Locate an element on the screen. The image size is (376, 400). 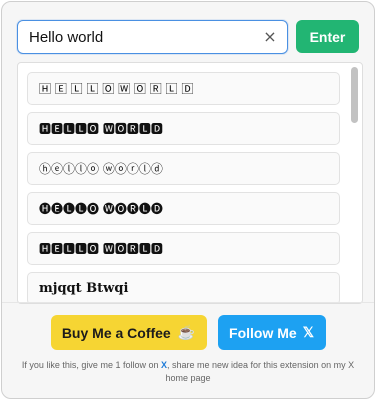
search-input is located at coordinates (139, 37).